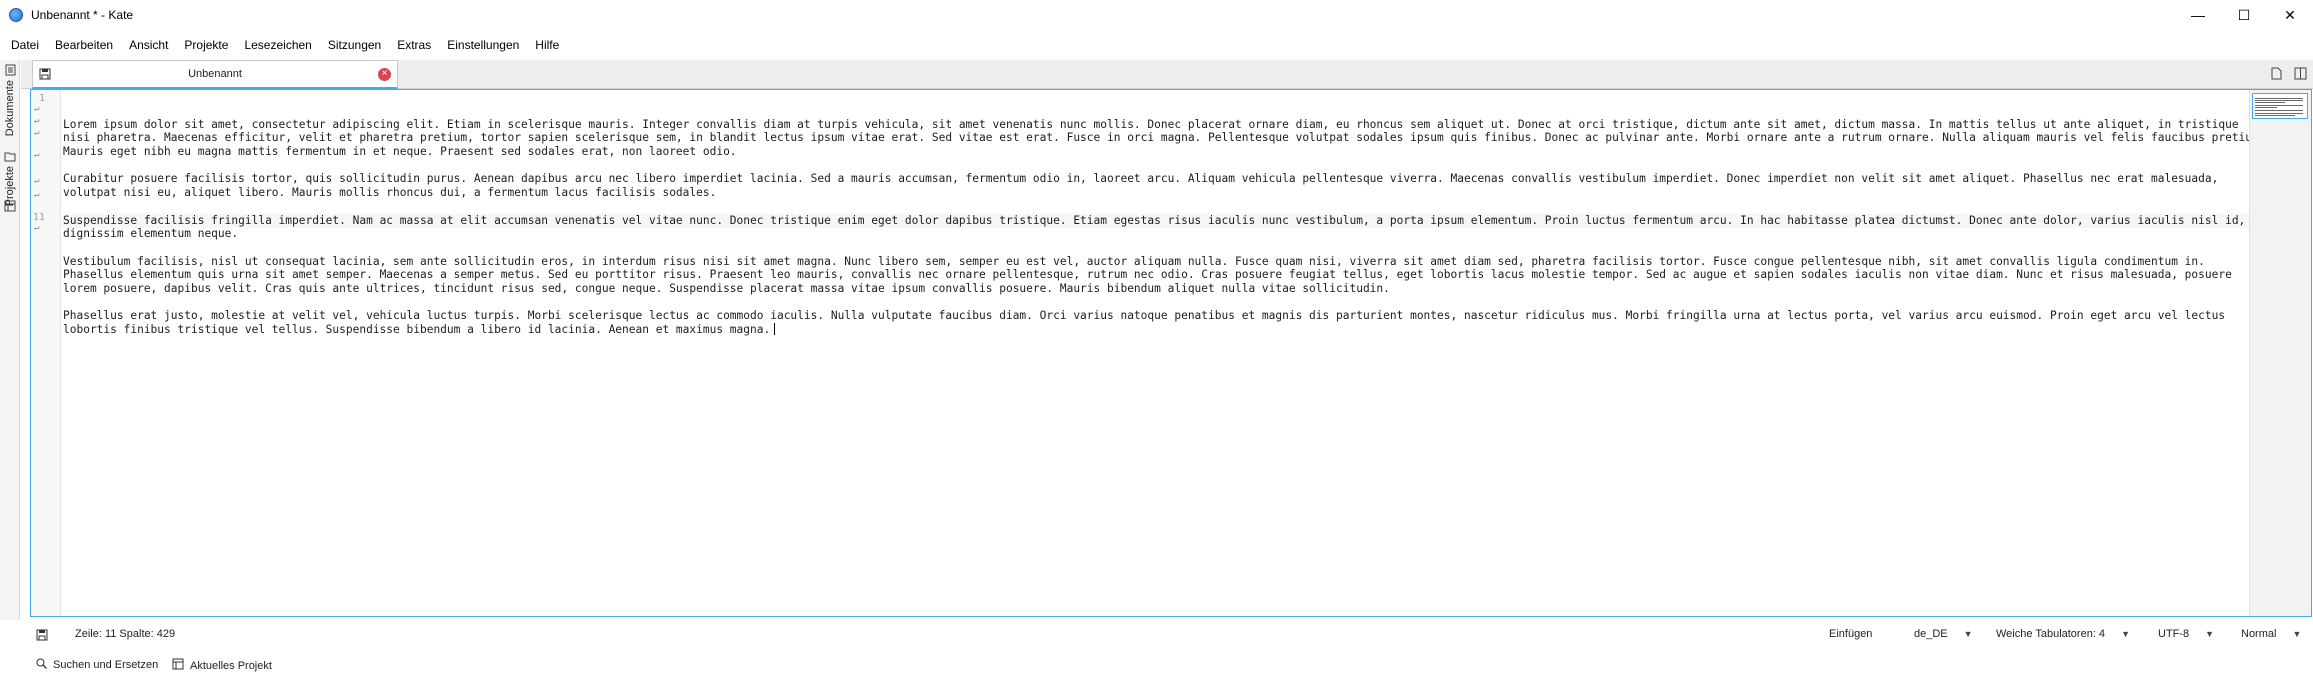  What do you see at coordinates (41, 98) in the screenshot?
I see `line-number-1: 1` at bounding box center [41, 98].